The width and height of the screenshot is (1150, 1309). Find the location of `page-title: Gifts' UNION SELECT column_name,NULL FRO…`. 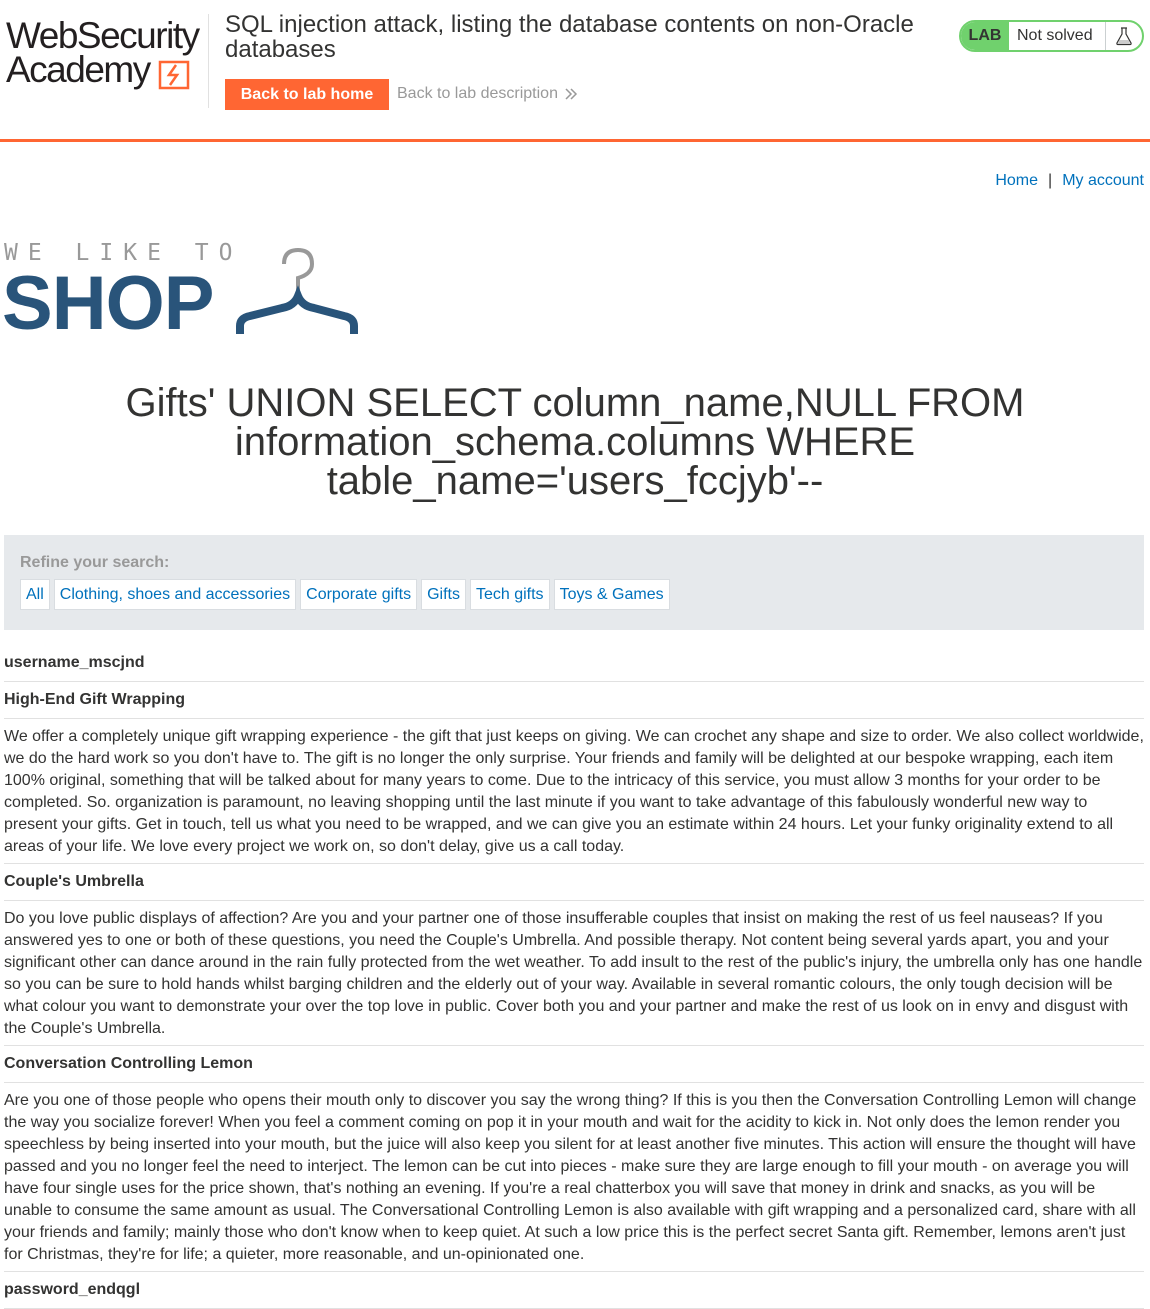

page-title: Gifts' UNION SELECT column_name,NULL FRO… is located at coordinates (575, 442).